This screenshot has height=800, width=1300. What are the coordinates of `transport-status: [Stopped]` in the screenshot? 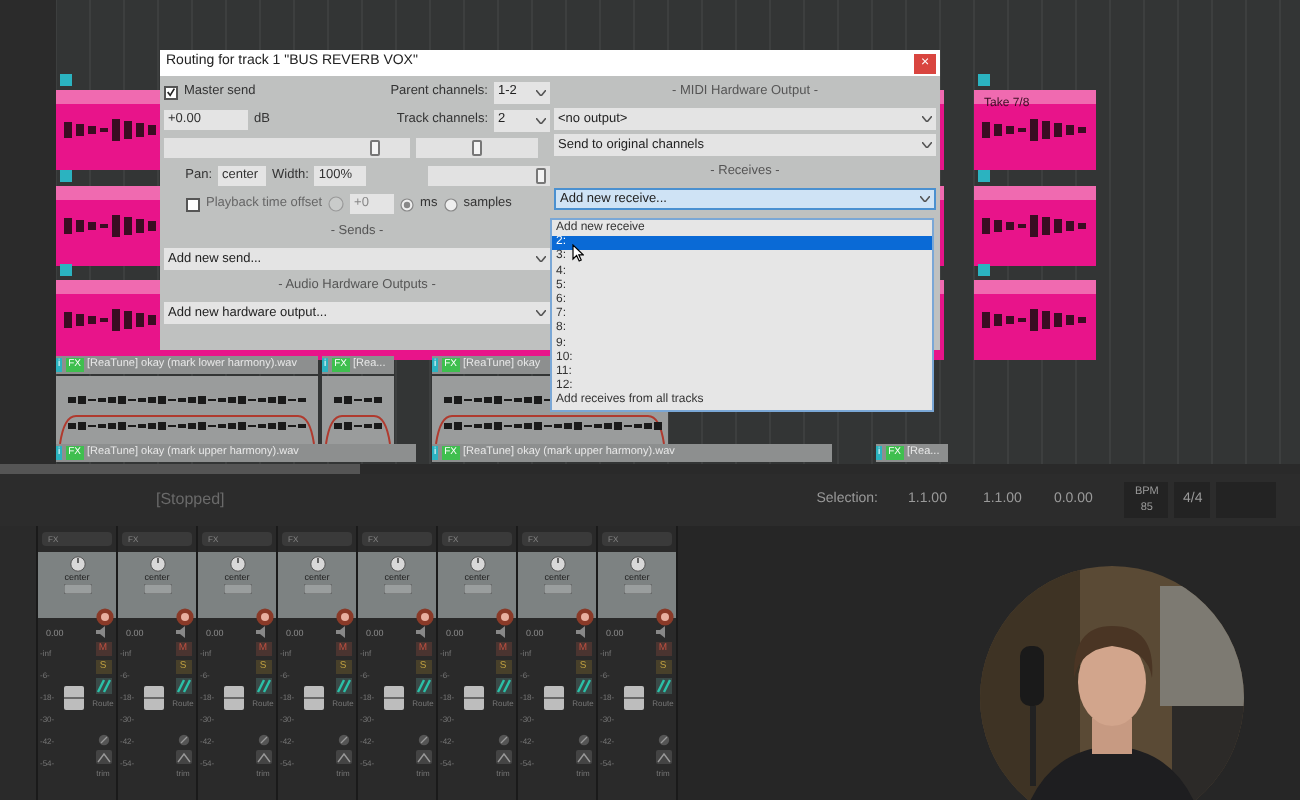 It's located at (190, 500).